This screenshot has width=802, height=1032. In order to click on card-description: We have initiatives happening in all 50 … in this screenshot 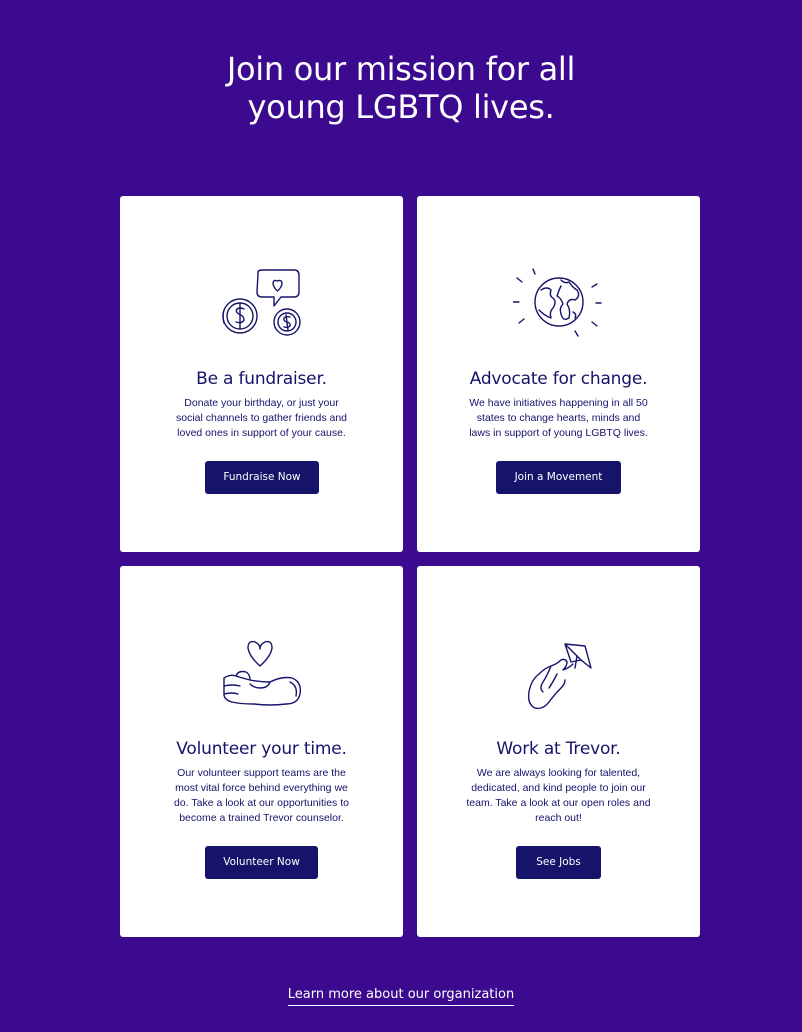, I will do `click(558, 418)`.